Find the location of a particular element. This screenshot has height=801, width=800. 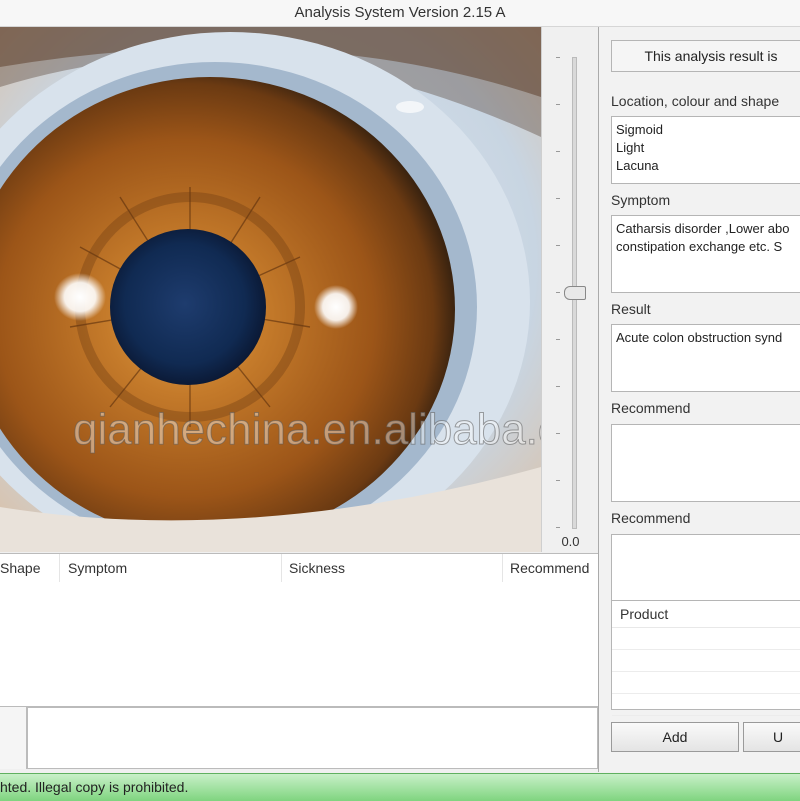

symptom-label: Symptom is located at coordinates (641, 200).